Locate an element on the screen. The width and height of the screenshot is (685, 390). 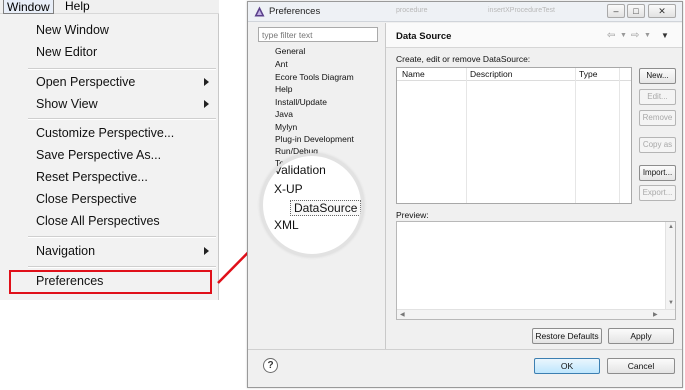
menubar-help: Help is located at coordinates (77, 7).